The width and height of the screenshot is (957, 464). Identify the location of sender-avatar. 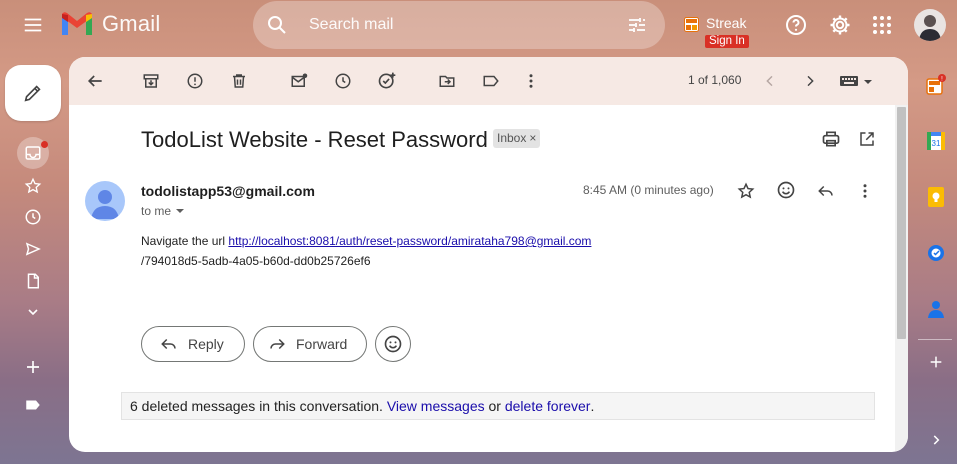
(105, 201).